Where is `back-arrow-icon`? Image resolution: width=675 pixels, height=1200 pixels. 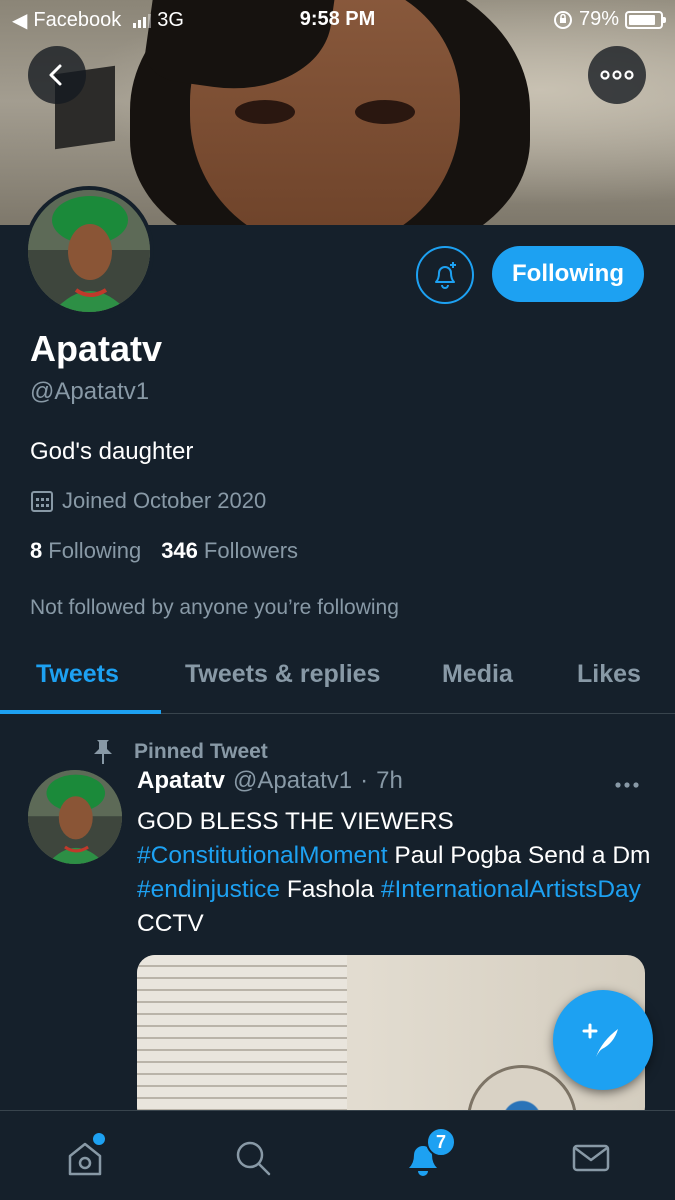 back-arrow-icon is located at coordinates (55, 75).